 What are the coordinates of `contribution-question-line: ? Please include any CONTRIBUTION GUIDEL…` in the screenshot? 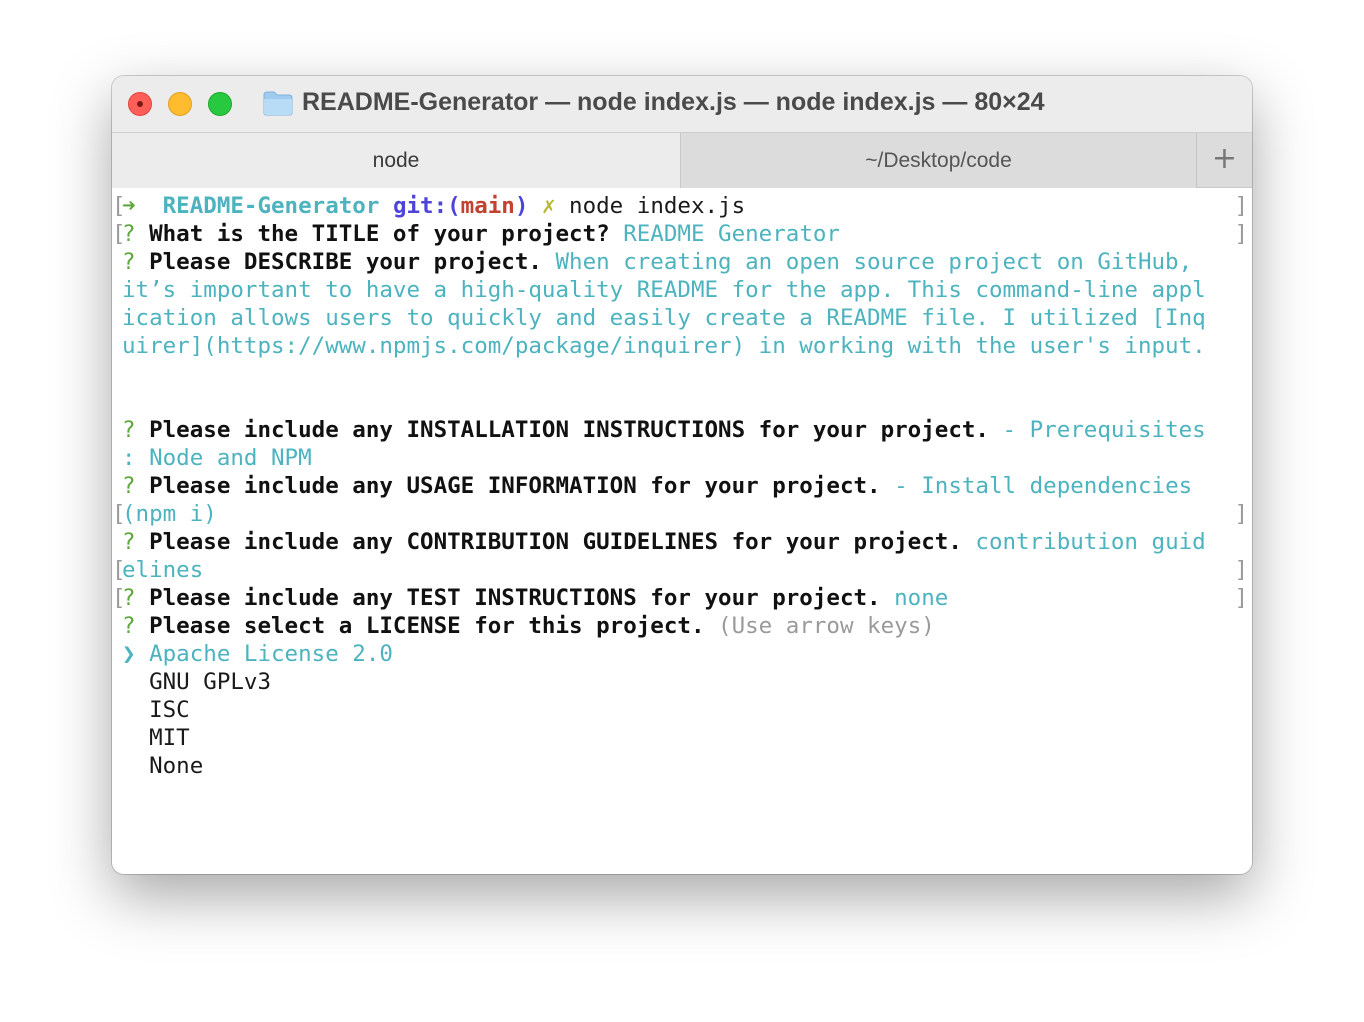 It's located at (682, 542).